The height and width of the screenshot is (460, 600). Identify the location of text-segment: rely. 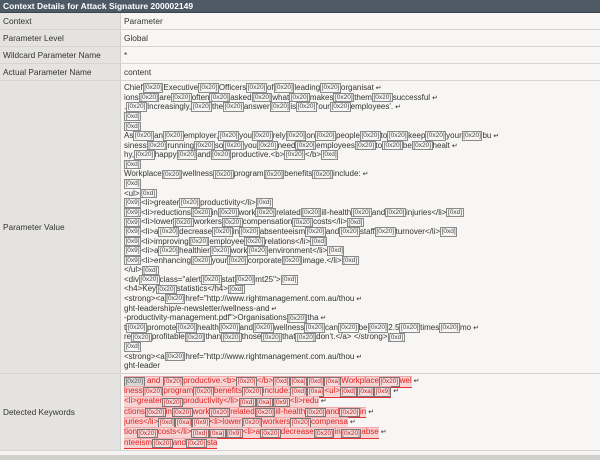
(279, 135).